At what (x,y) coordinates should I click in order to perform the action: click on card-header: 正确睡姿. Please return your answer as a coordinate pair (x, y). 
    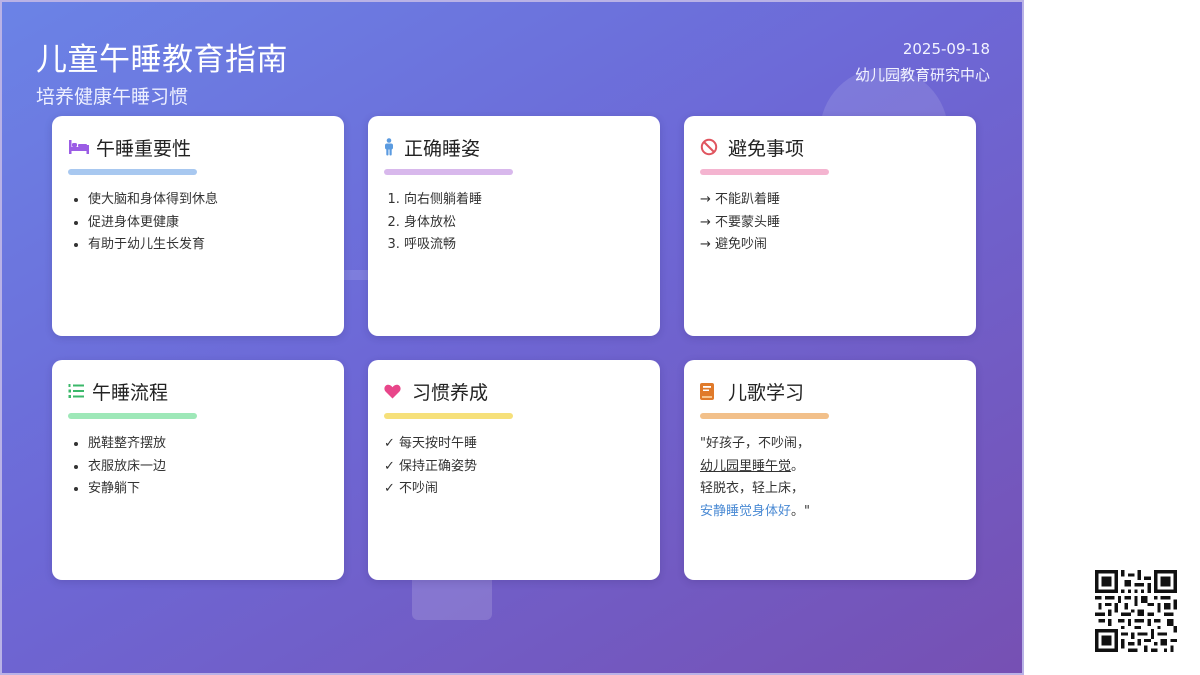
    Looking at the image, I should click on (514, 147).